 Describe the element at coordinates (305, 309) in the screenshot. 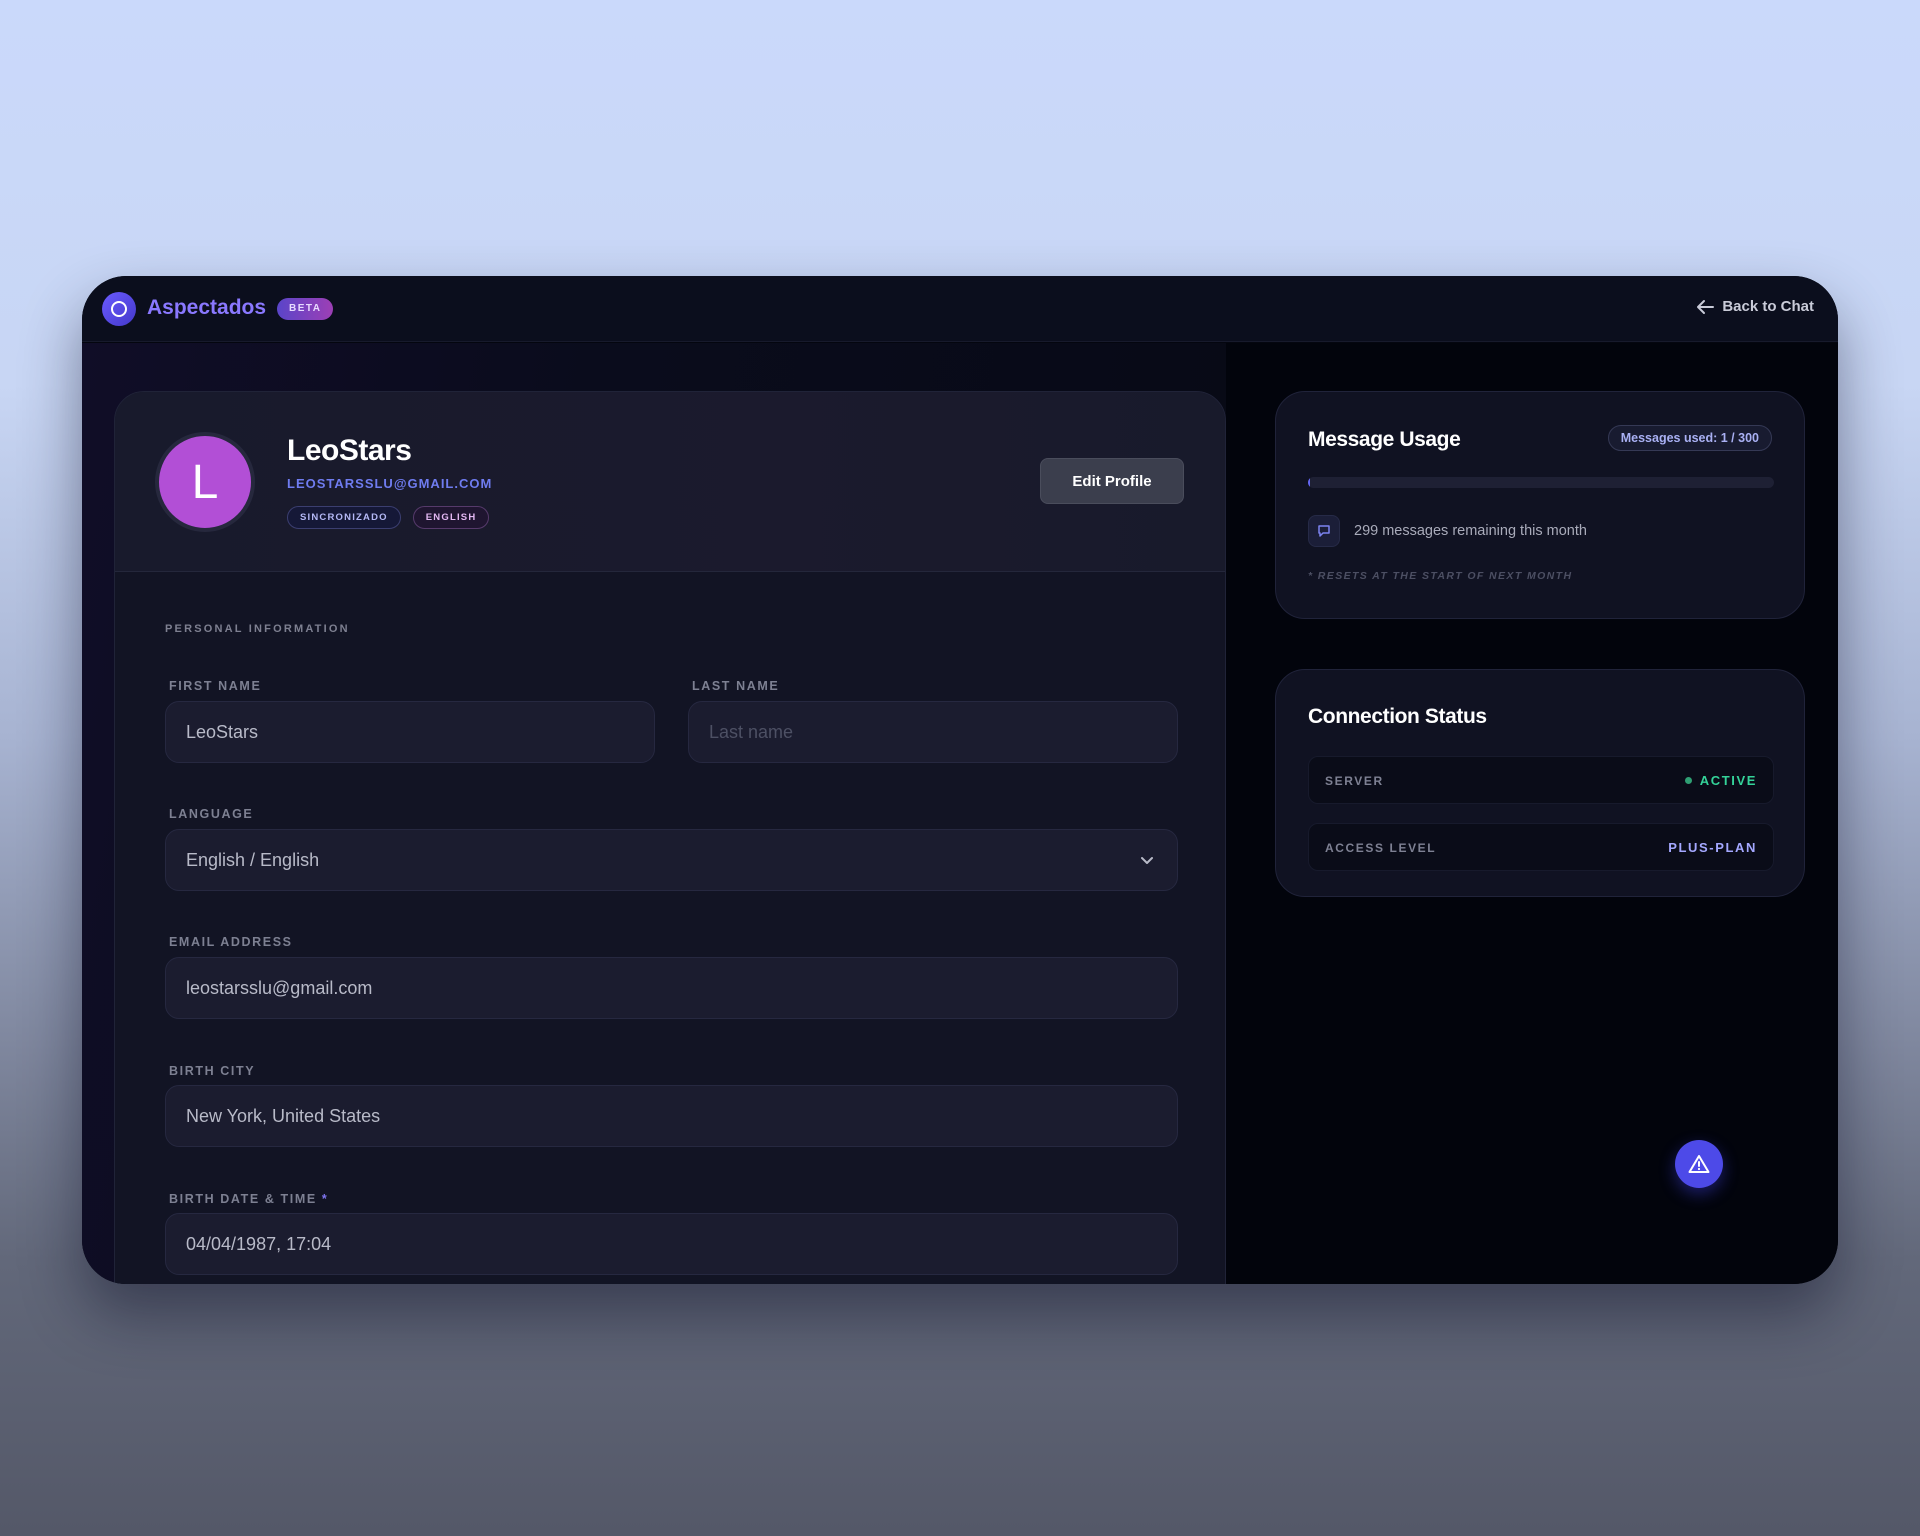

I see `beta-badge: BETA` at that location.